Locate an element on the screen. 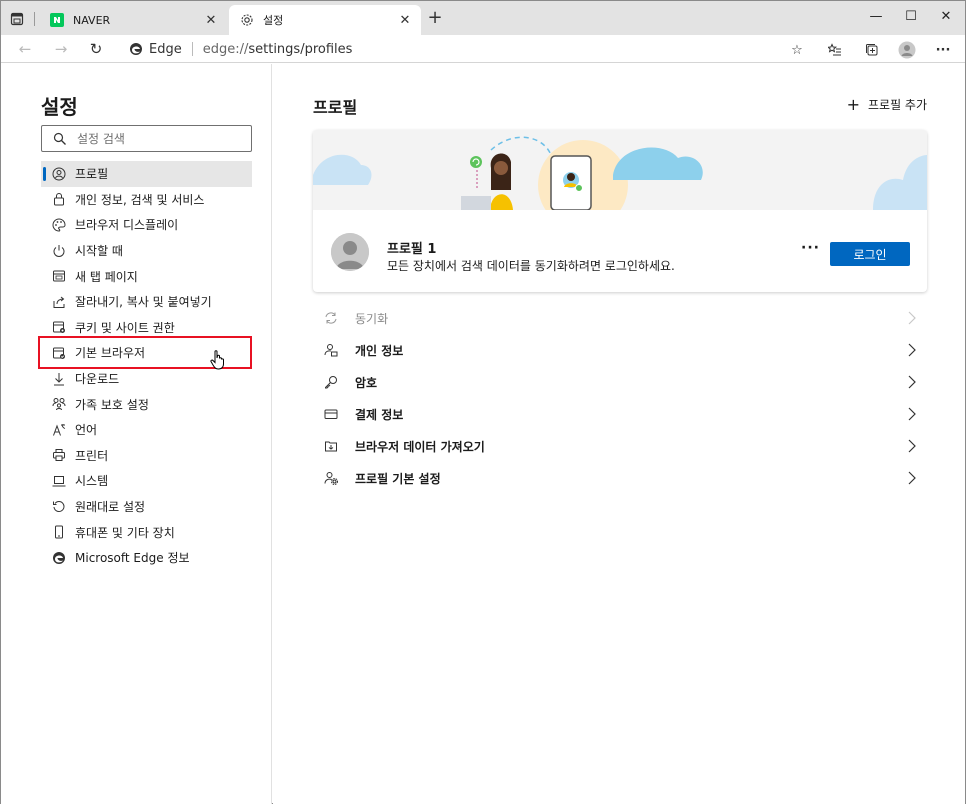 This screenshot has height=804, width=966. sidebar-item-family: 가족 보호 설정 is located at coordinates (146, 404).